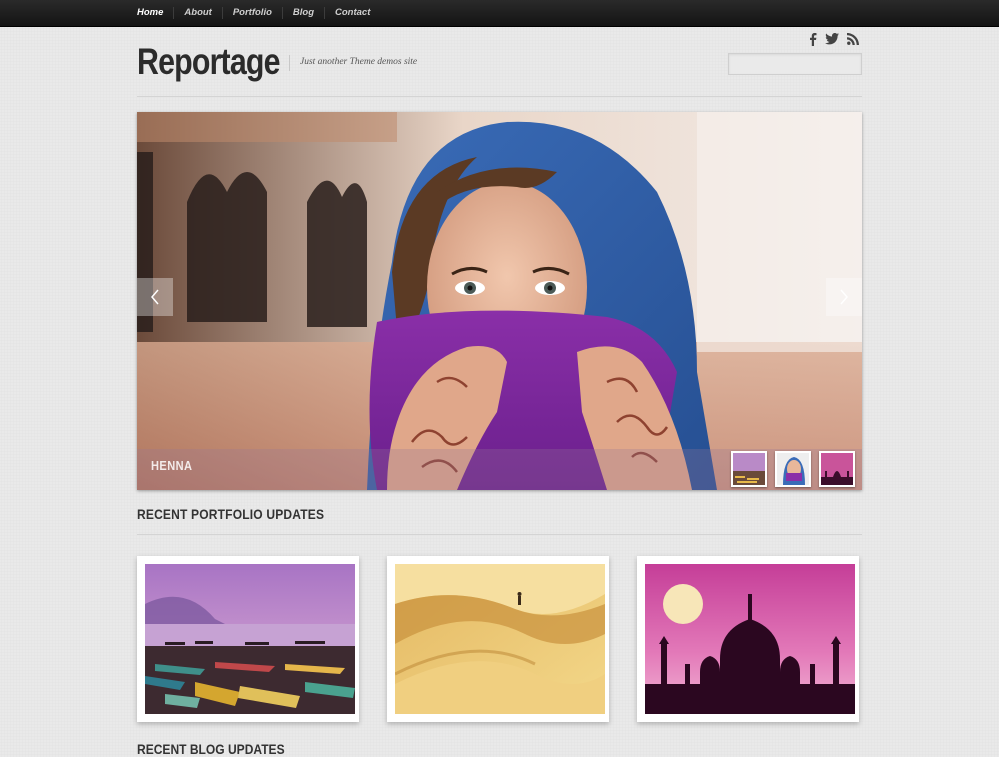  What do you see at coordinates (155, 13) in the screenshot?
I see `nav-item-home: Home` at bounding box center [155, 13].